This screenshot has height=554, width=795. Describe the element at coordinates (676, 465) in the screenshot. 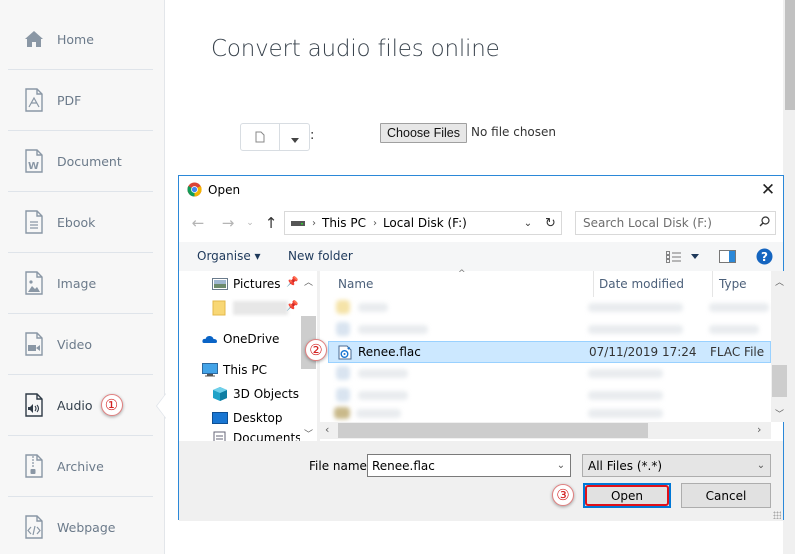

I see `file-type-select: All Files (*.*) ⌄` at that location.